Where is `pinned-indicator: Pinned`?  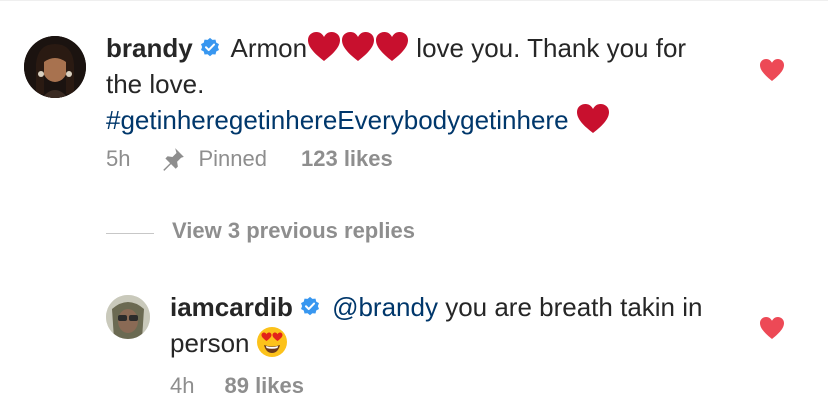
pinned-indicator: Pinned is located at coordinates (213, 159).